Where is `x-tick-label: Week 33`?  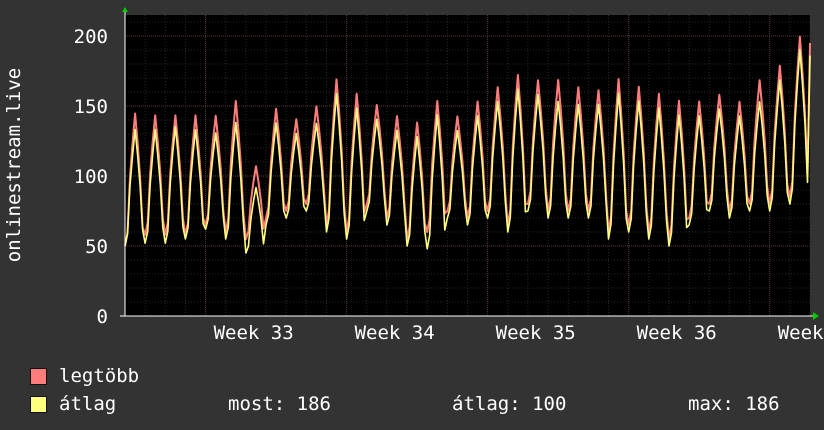
x-tick-label: Week 33 is located at coordinates (254, 333).